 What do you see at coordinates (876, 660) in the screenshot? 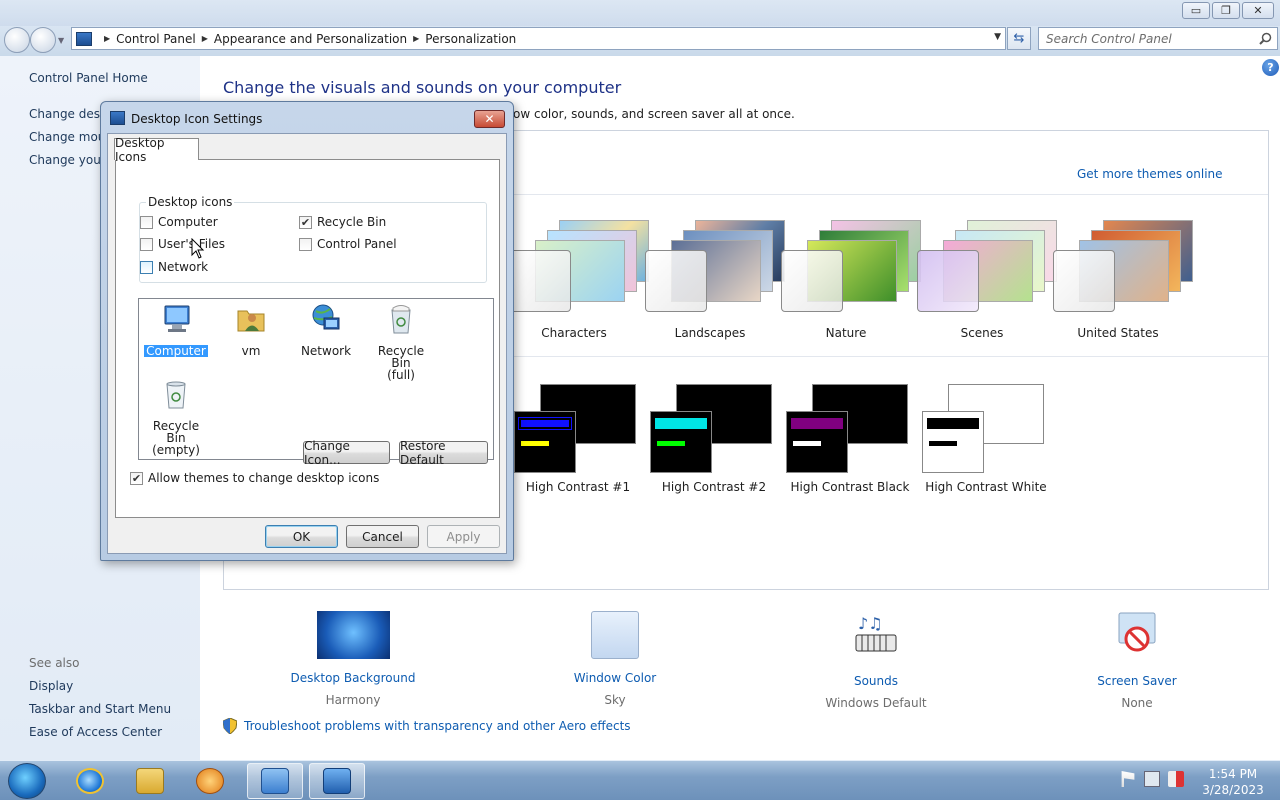
I see `sounds-setting: ♪♫ Sounds Windows Default` at bounding box center [876, 660].